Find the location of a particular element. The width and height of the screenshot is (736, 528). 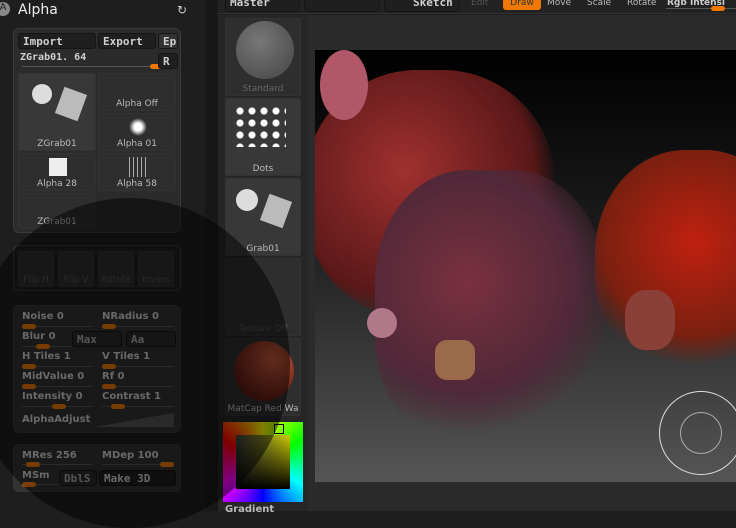

texture-off: Texture Off is located at coordinates (263, 297).